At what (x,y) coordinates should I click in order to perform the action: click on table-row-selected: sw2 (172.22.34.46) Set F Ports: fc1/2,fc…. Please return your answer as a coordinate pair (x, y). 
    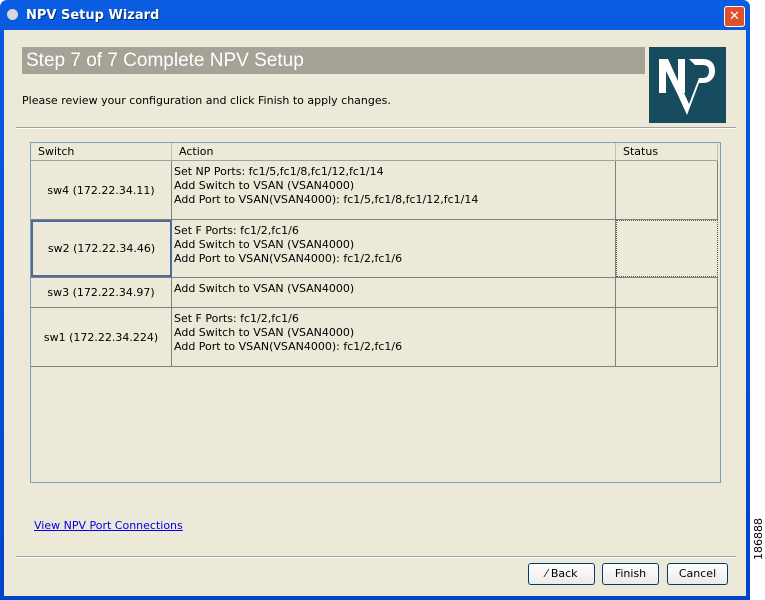
    Looking at the image, I should click on (374, 249).